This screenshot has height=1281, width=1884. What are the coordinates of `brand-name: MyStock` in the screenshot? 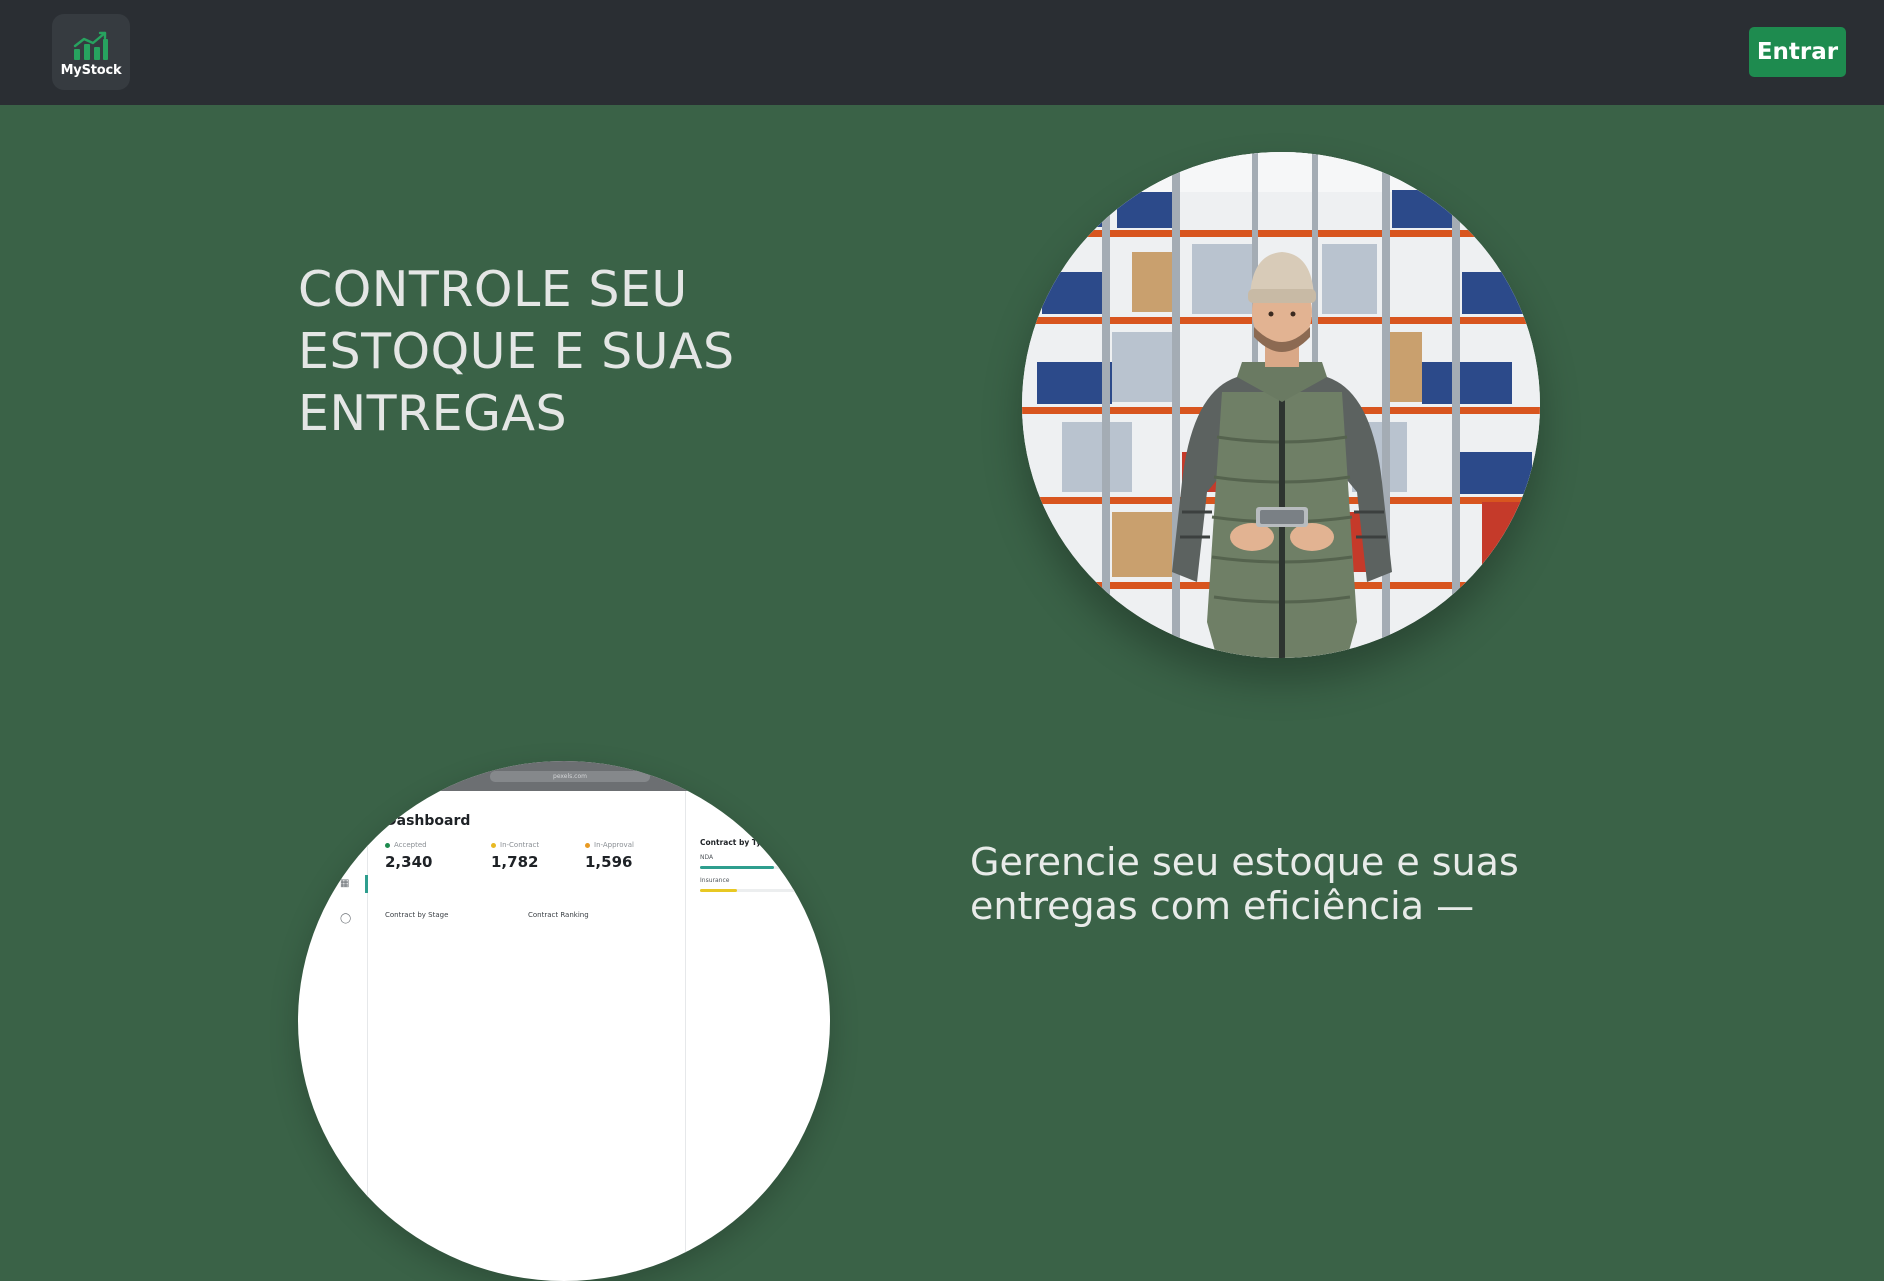 It's located at (91, 70).